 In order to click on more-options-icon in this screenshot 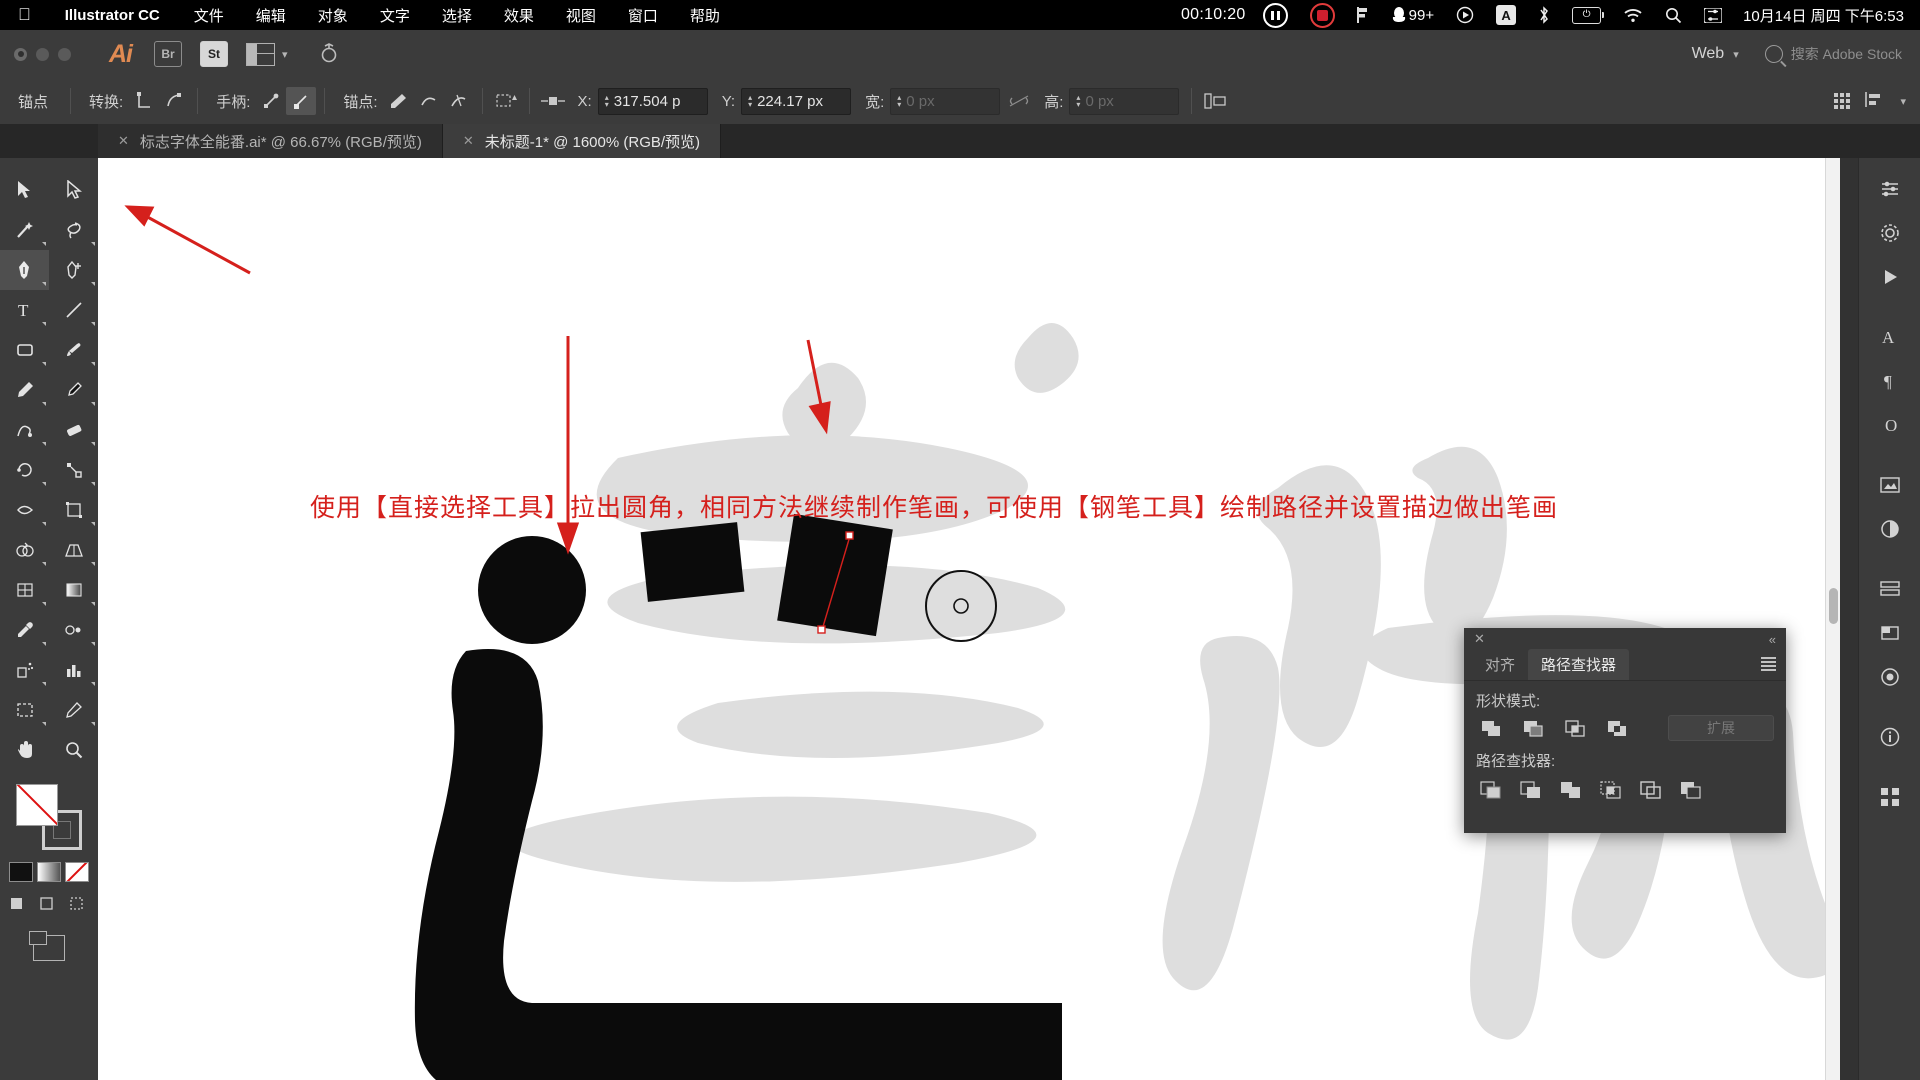, I will do `click(1842, 101)`.